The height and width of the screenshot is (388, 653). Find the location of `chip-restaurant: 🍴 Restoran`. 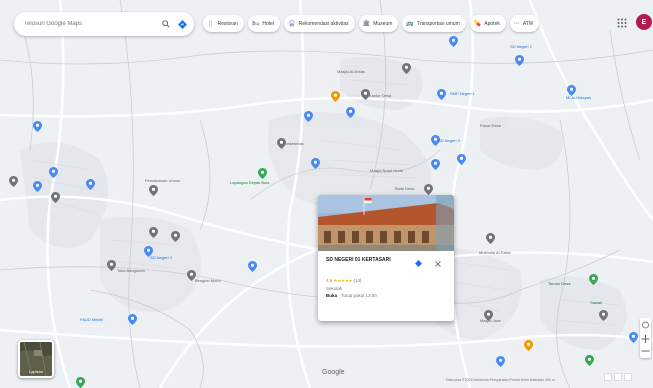

chip-restaurant: 🍴 Restoran is located at coordinates (223, 23).